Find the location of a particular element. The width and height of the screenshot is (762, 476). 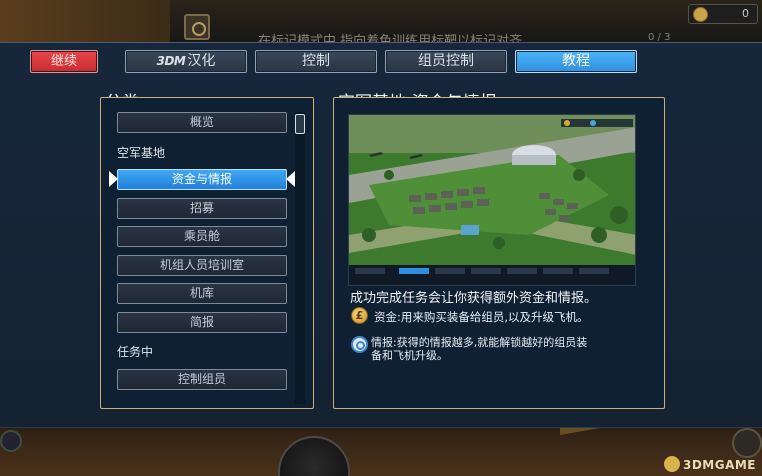

target-icon is located at coordinates (197, 27).